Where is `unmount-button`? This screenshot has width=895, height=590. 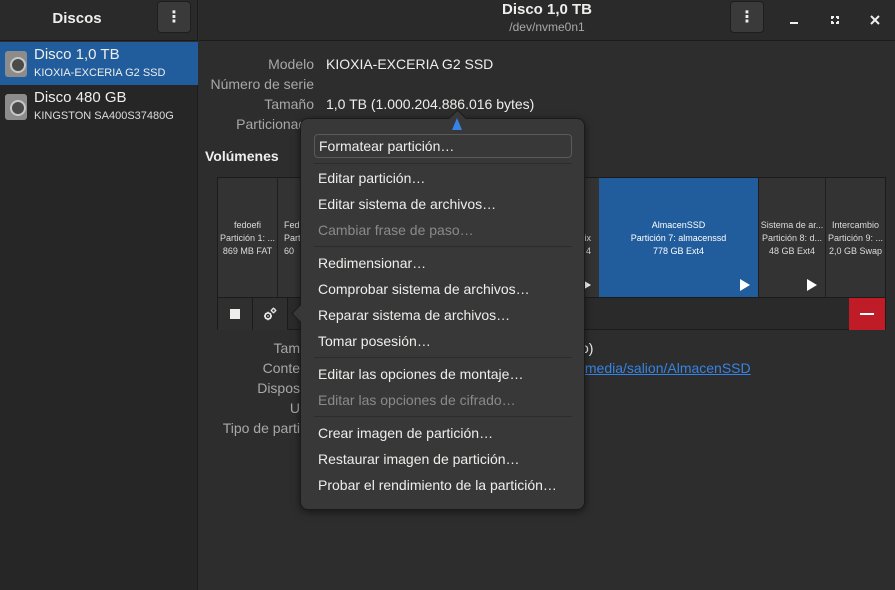 unmount-button is located at coordinates (235, 314).